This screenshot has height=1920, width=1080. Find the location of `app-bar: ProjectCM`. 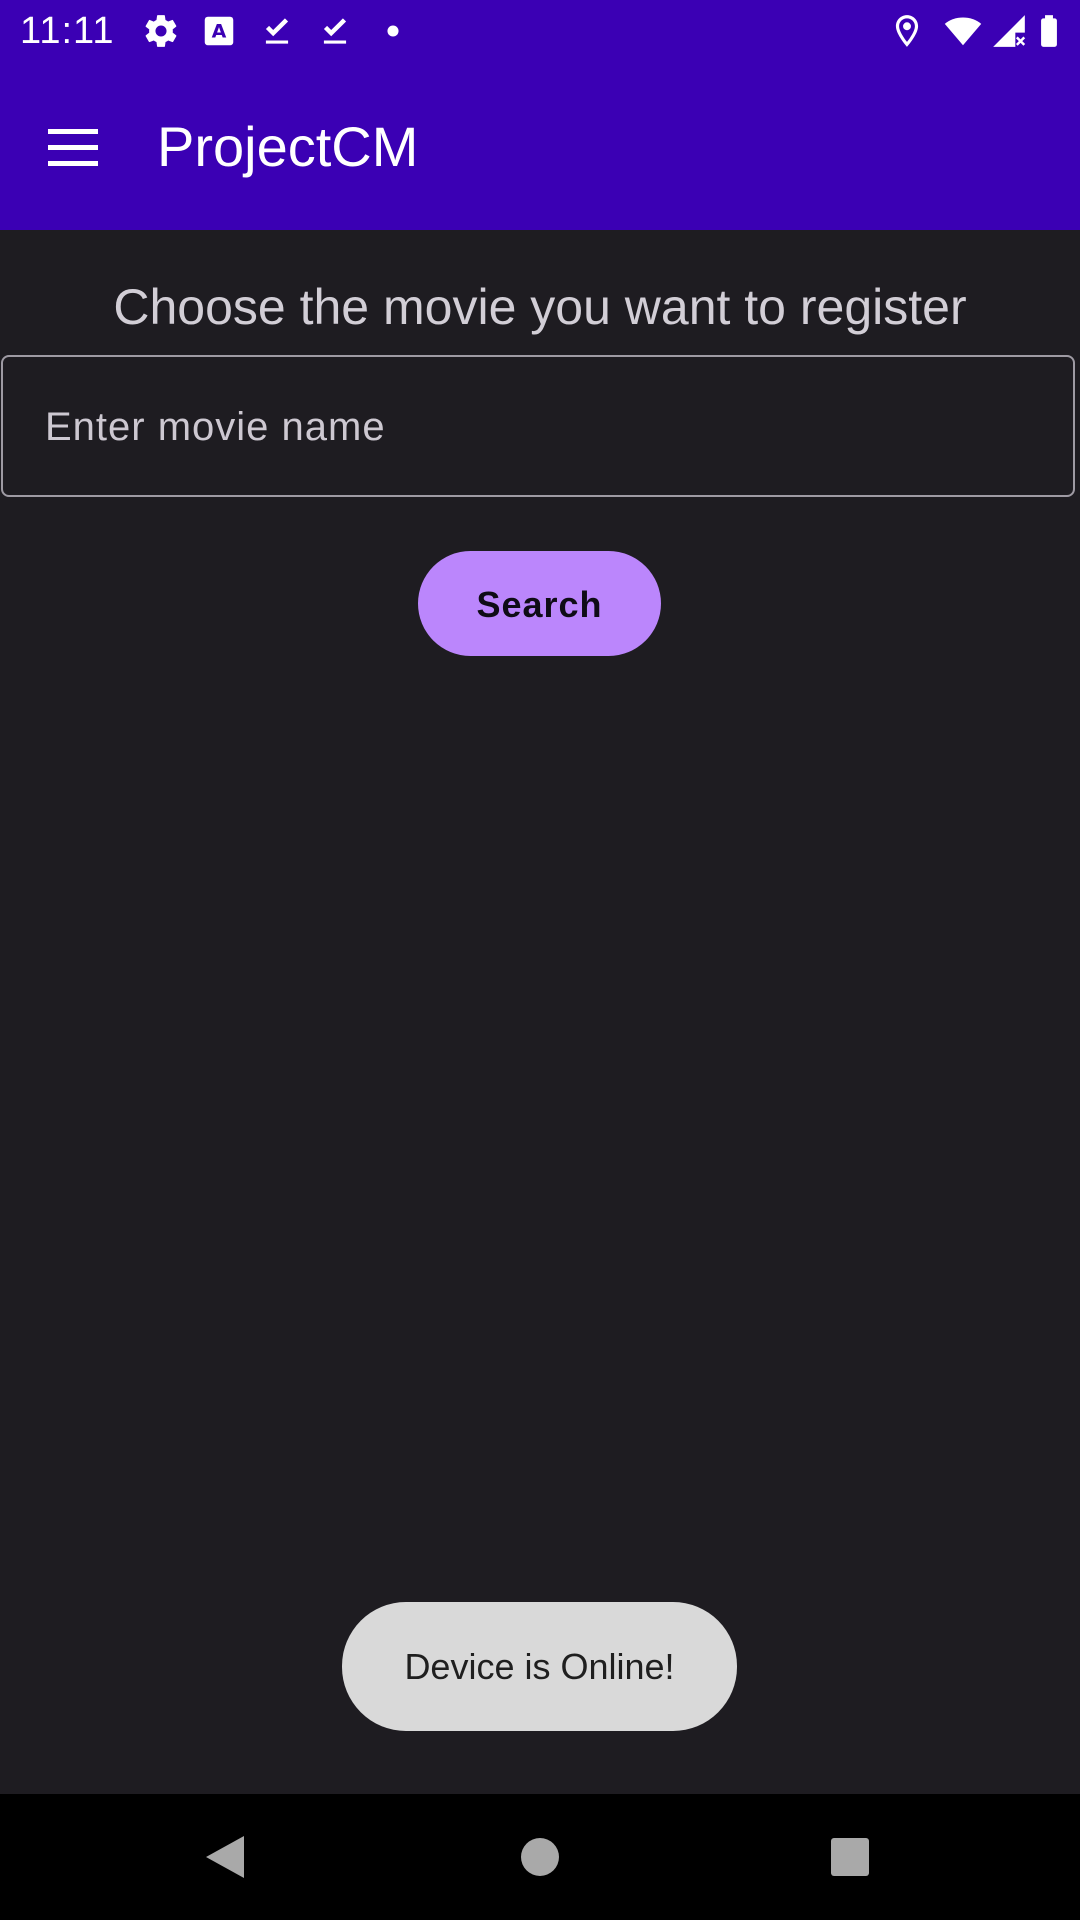

app-bar: ProjectCM is located at coordinates (540, 146).